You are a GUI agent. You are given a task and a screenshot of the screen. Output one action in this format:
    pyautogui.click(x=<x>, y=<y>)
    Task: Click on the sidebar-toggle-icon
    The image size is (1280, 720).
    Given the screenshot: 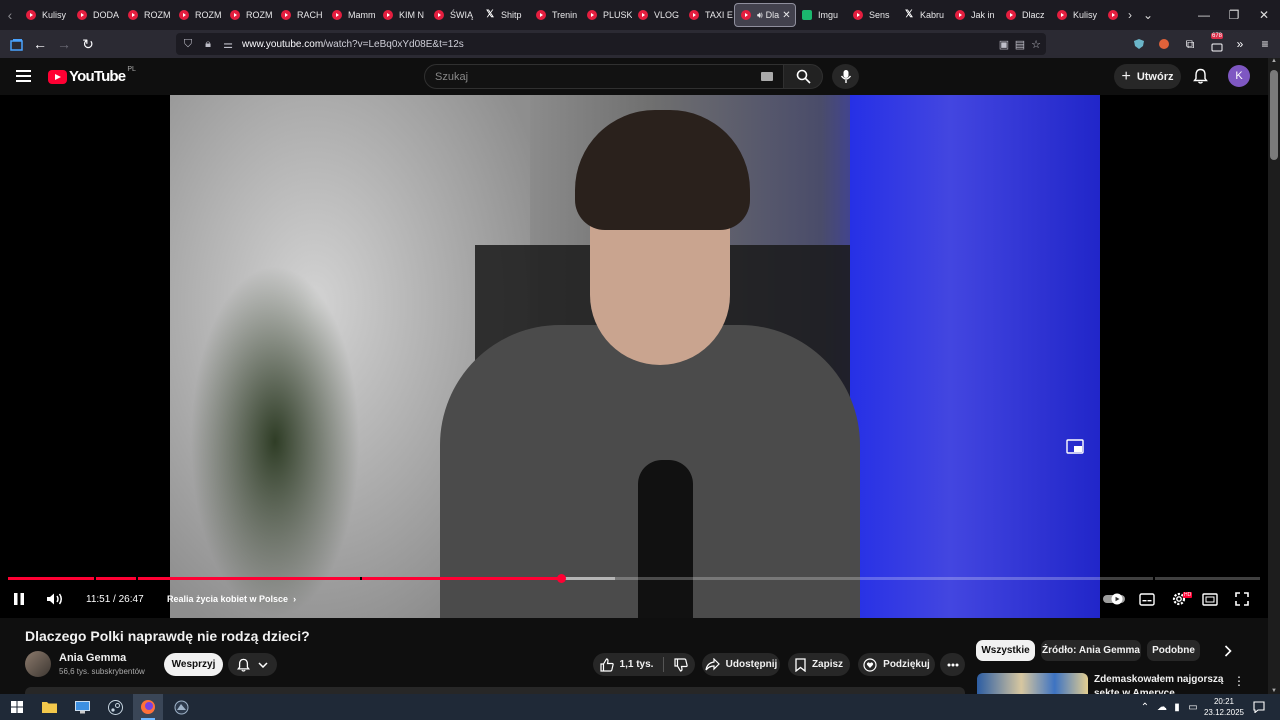 What is the action you would take?
    pyautogui.click(x=16, y=44)
    